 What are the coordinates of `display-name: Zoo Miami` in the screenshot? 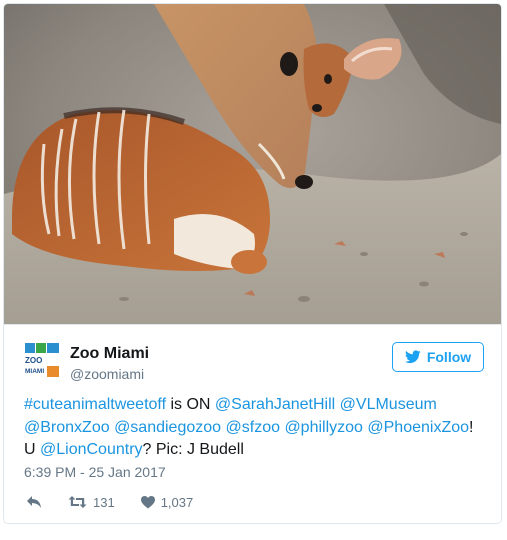 It's located at (109, 353).